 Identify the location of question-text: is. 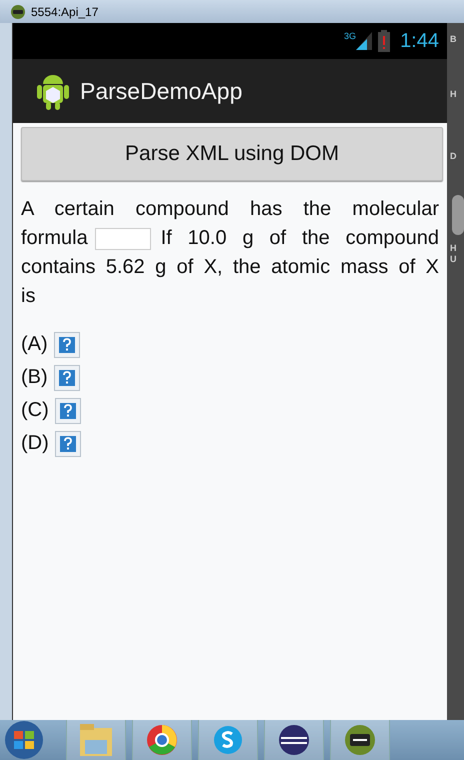
(28, 296).